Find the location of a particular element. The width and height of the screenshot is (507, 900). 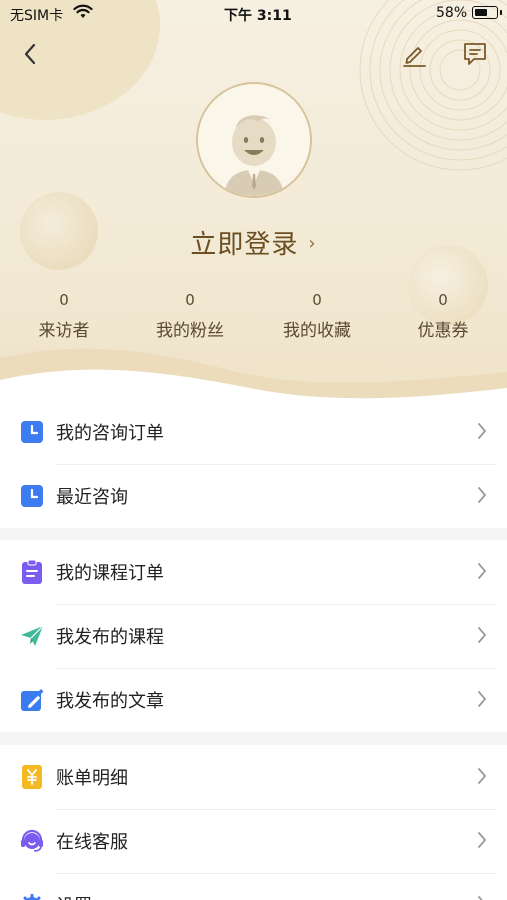

menu-item-label: 账单明细 is located at coordinates (92, 778).